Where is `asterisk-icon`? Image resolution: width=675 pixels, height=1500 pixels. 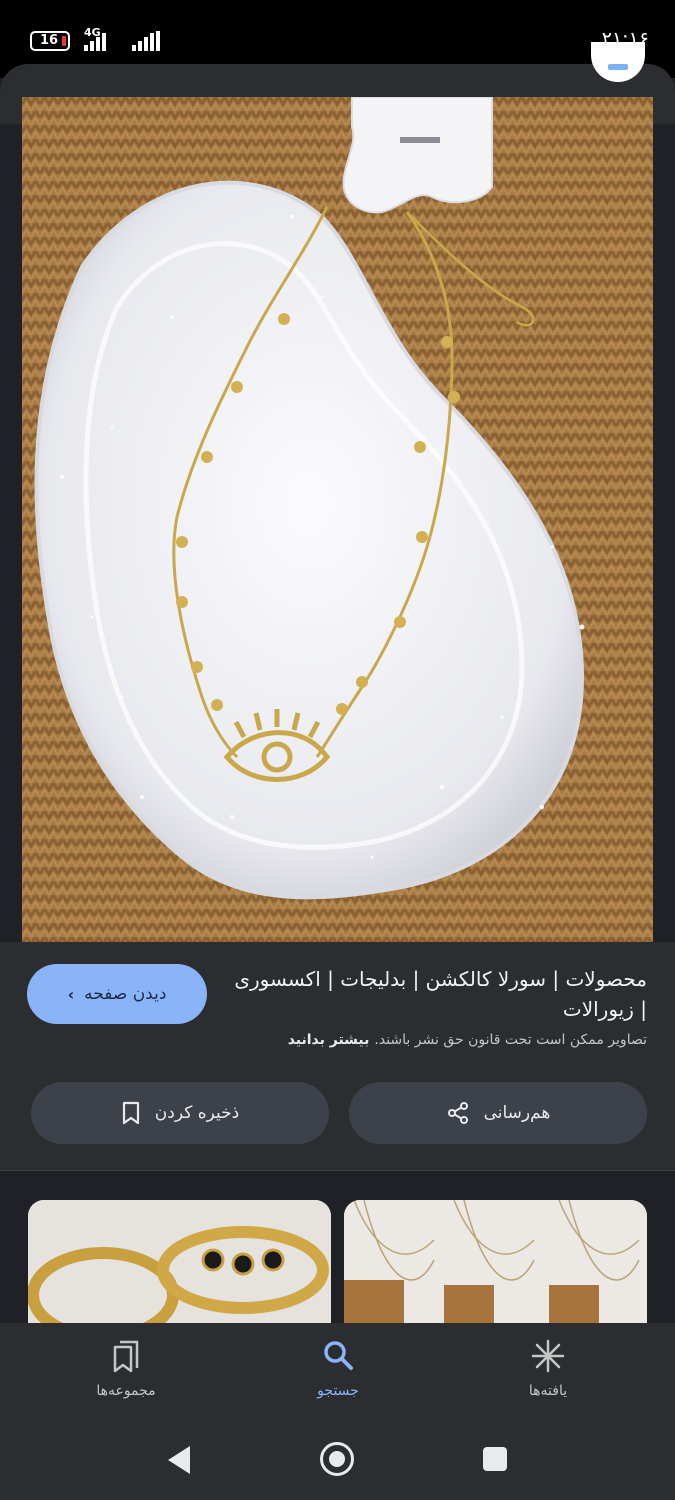 asterisk-icon is located at coordinates (548, 1356).